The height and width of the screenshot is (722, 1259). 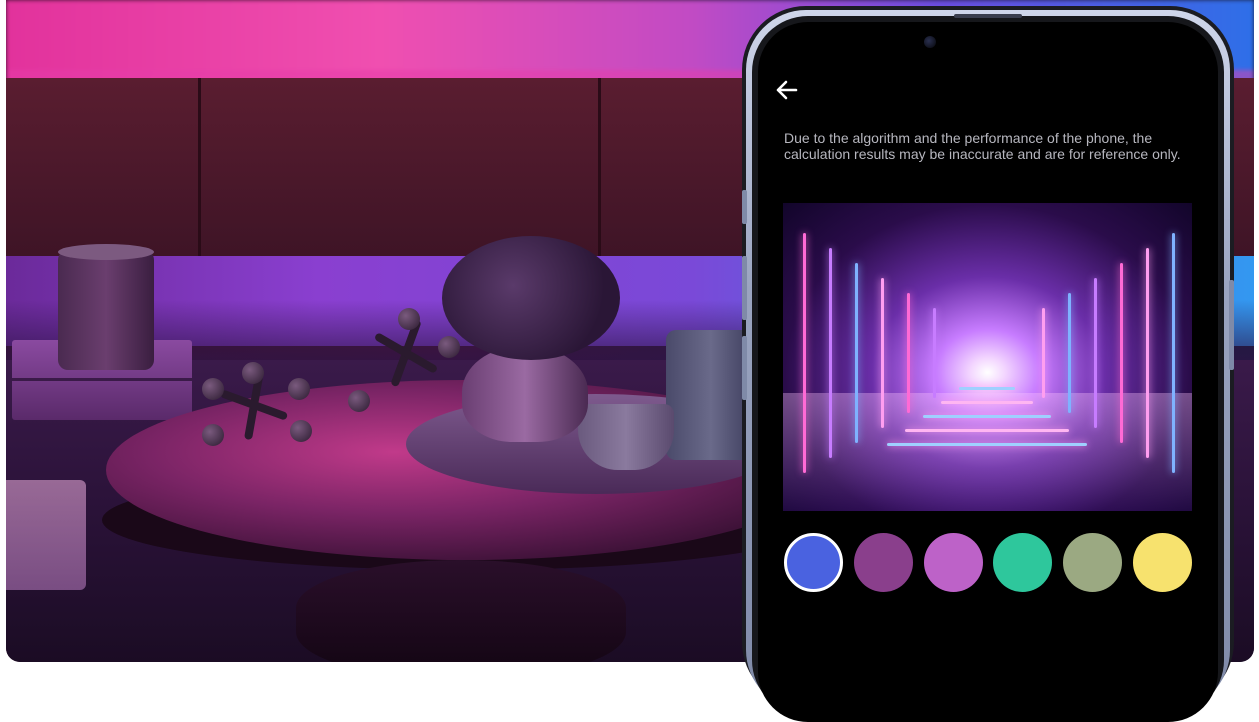 What do you see at coordinates (988, 16) in the screenshot?
I see `phone-speaker` at bounding box center [988, 16].